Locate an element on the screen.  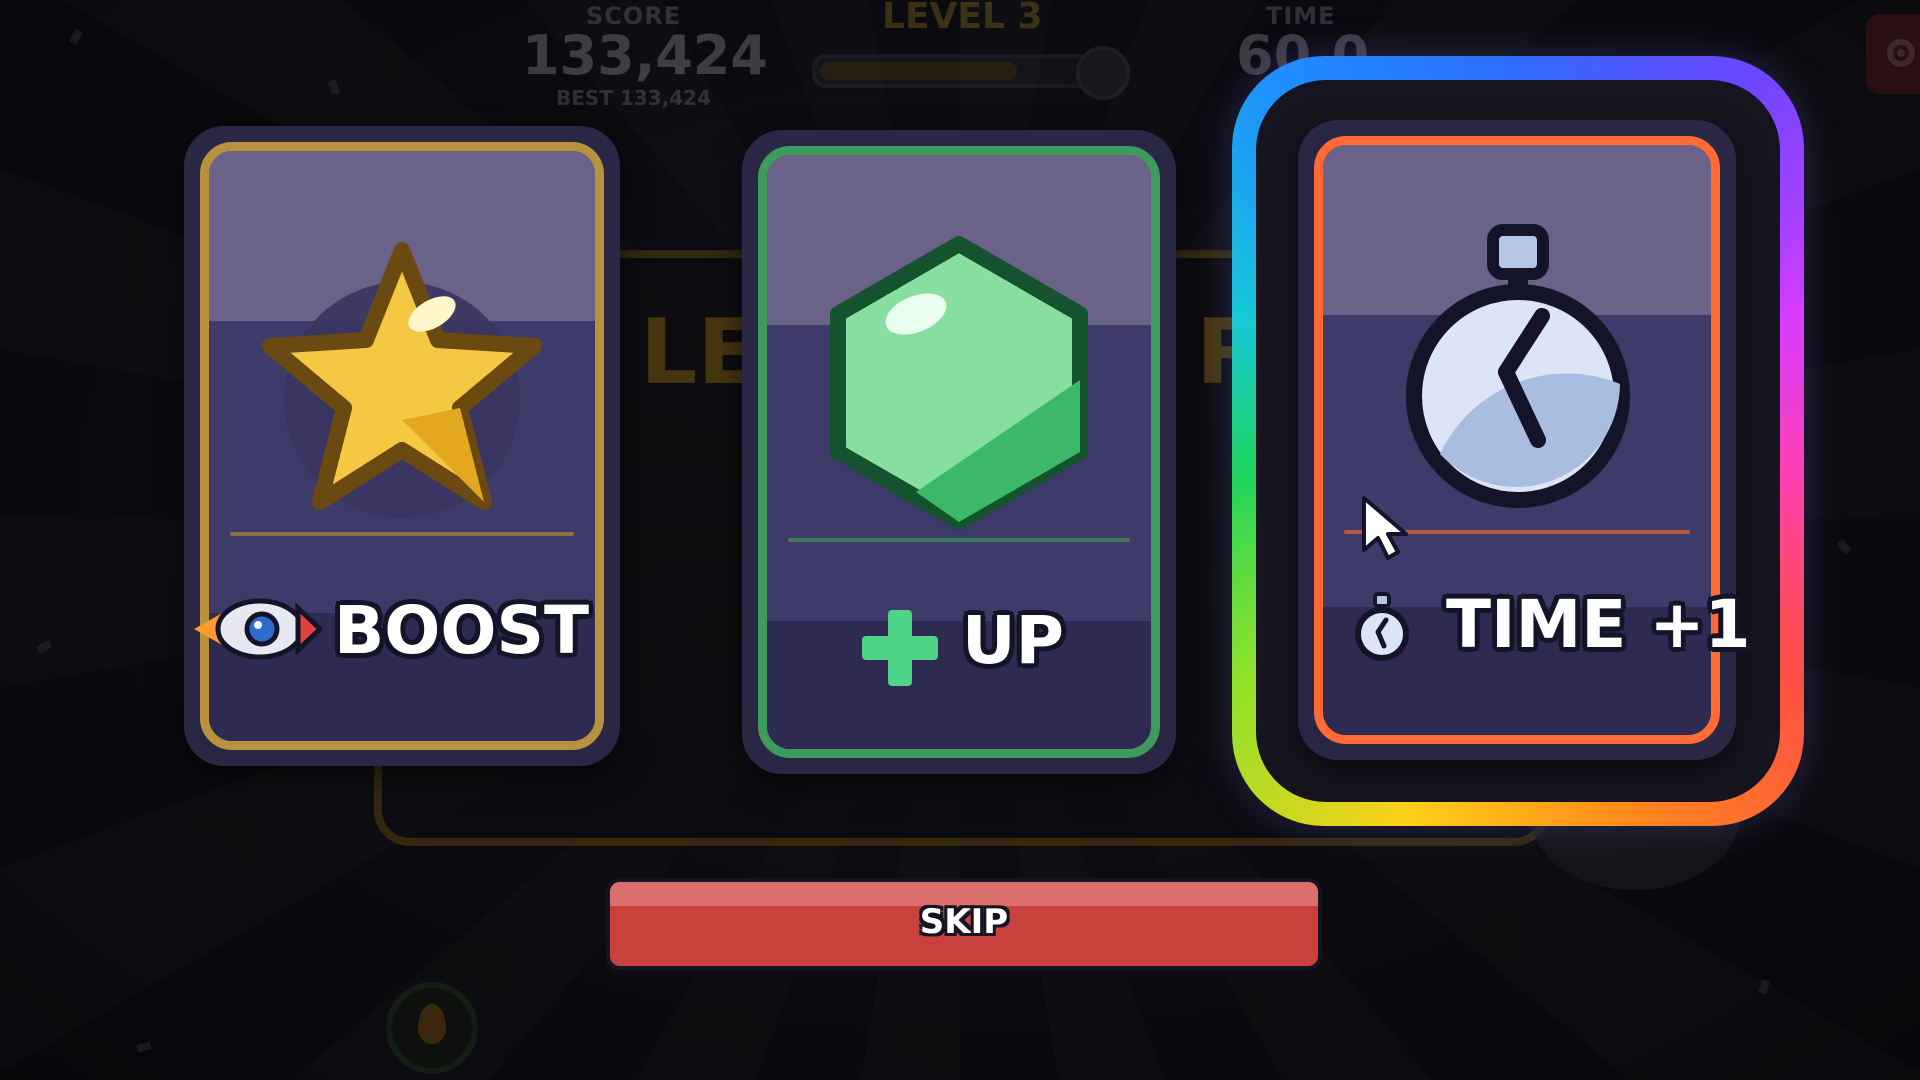
card-up: UP is located at coordinates (959, 452).